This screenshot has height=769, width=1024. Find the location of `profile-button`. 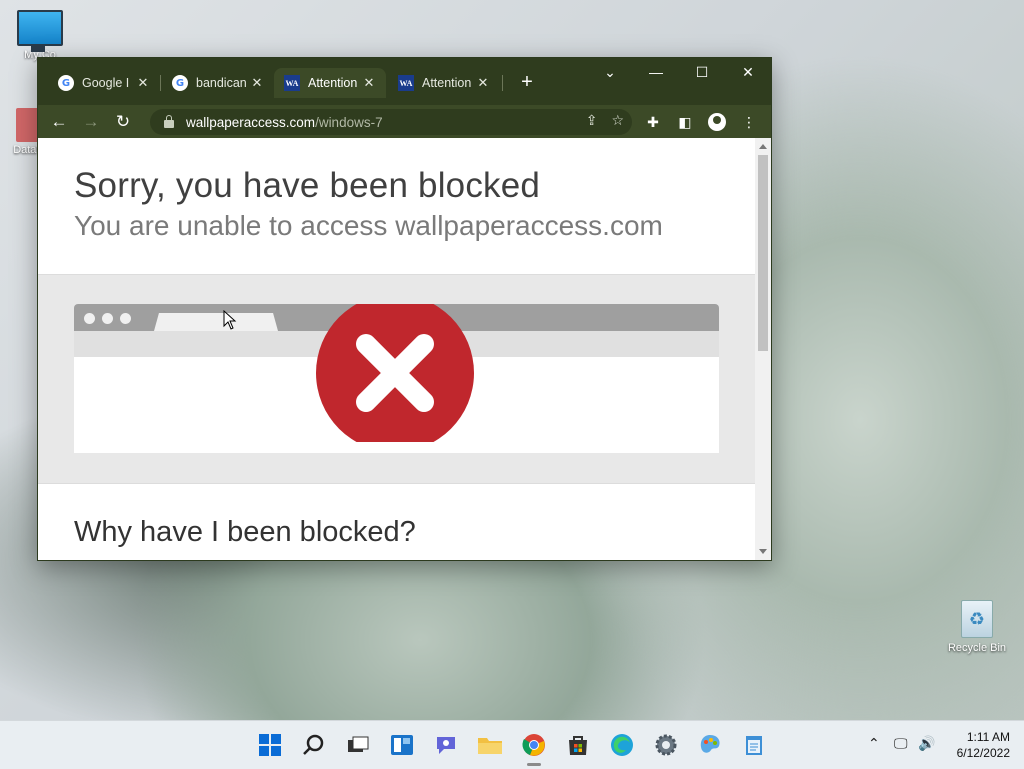

profile-button is located at coordinates (717, 122).